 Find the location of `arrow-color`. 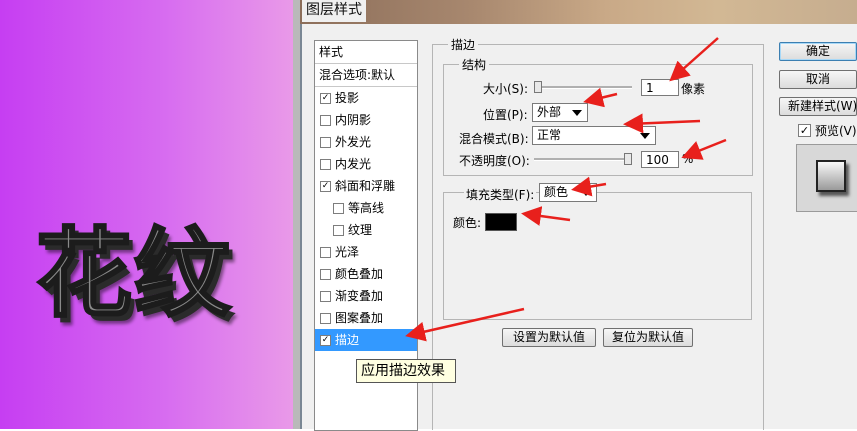

arrow-color is located at coordinates (546, 216).